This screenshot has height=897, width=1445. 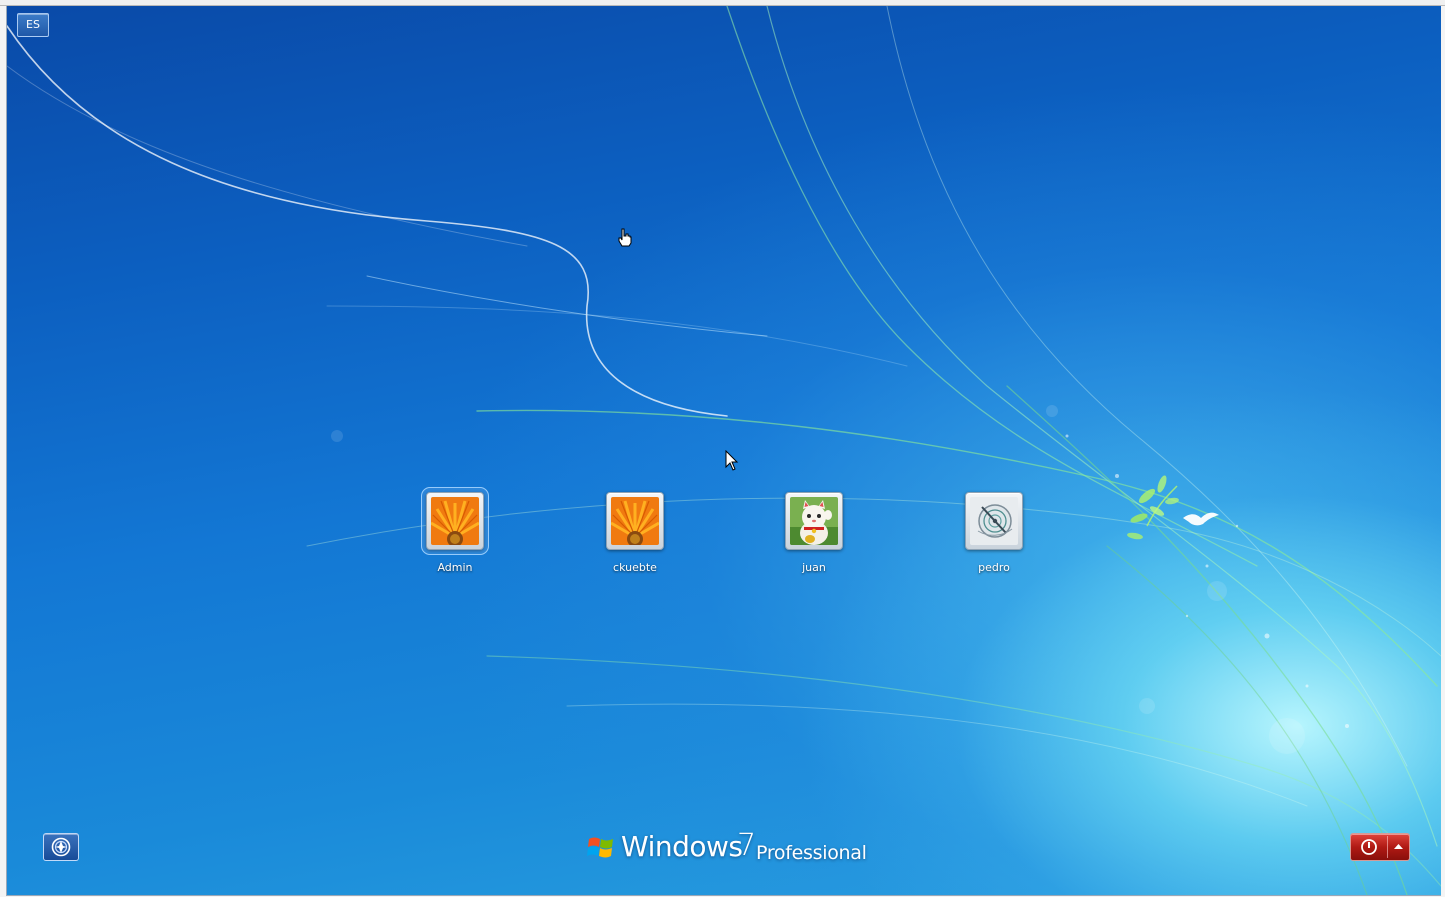 I want to click on user-tile-ckuebte: ckuebte, so click(x=635, y=533).